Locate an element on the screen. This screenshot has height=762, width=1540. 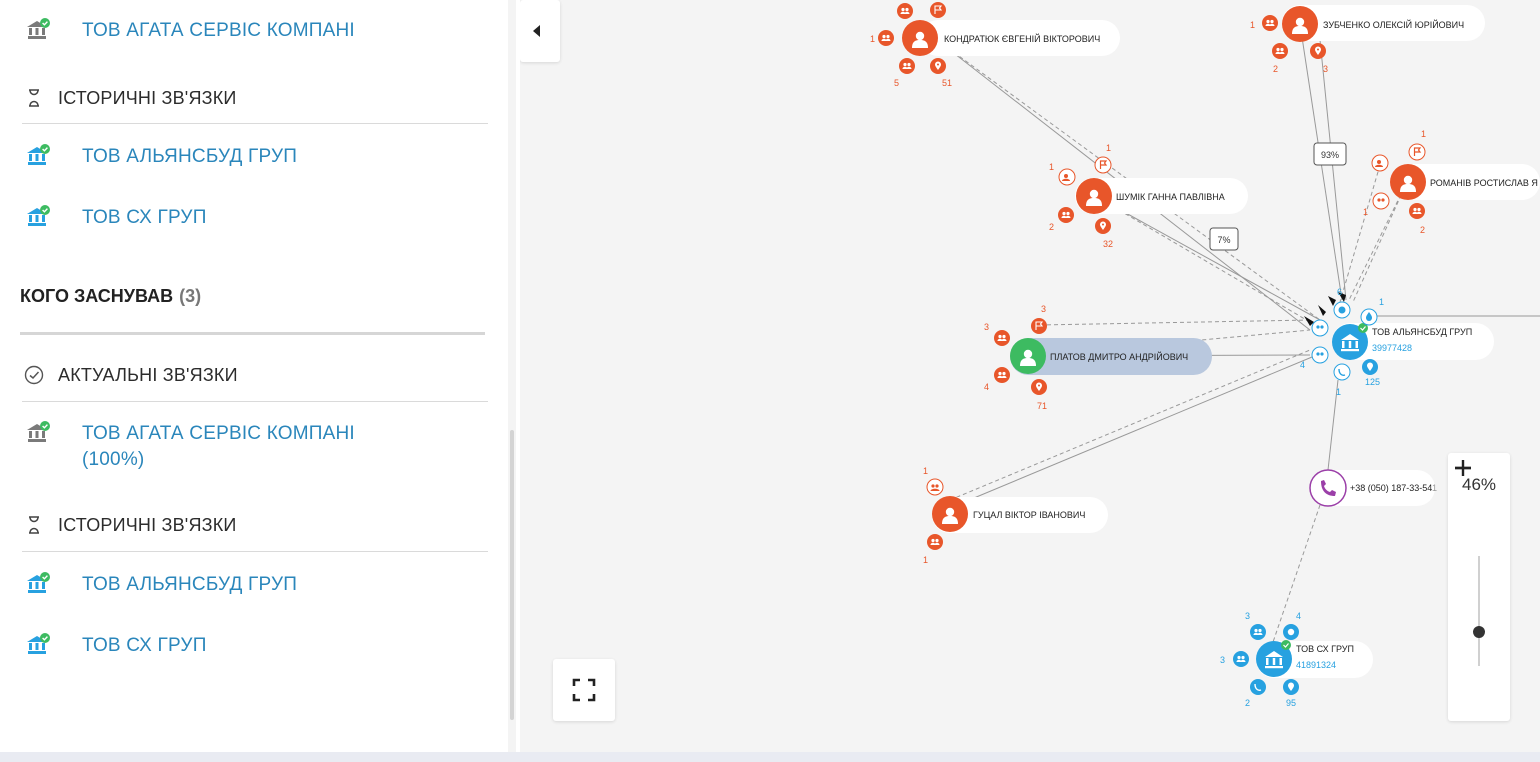
company-link-skh-hist: ТОВ СХ ГРУП is located at coordinates (144, 646).